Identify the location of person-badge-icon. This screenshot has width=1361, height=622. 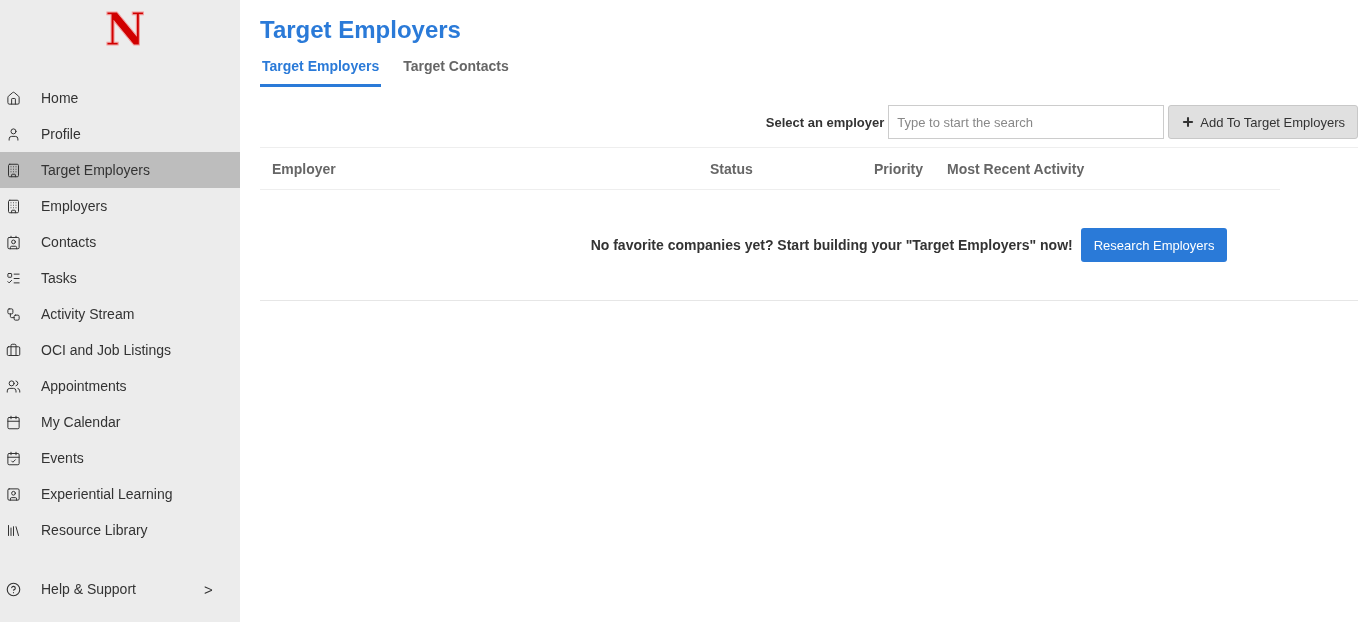
(13, 494).